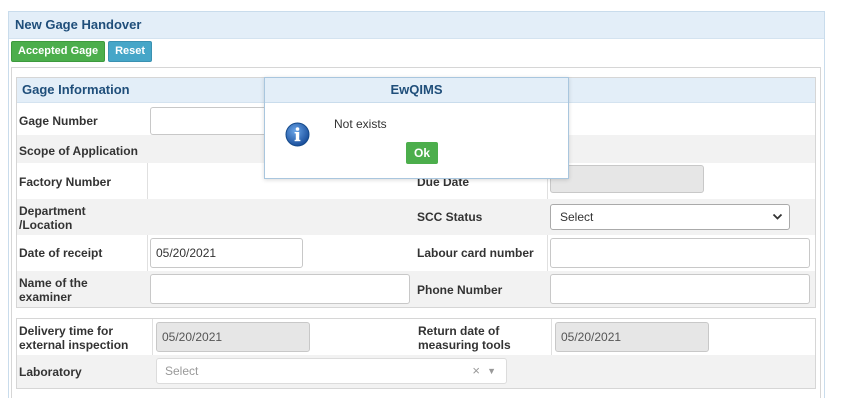 This screenshot has height=398, width=855. Describe the element at coordinates (58, 121) in the screenshot. I see `gage-number-label: Gage Number` at that location.